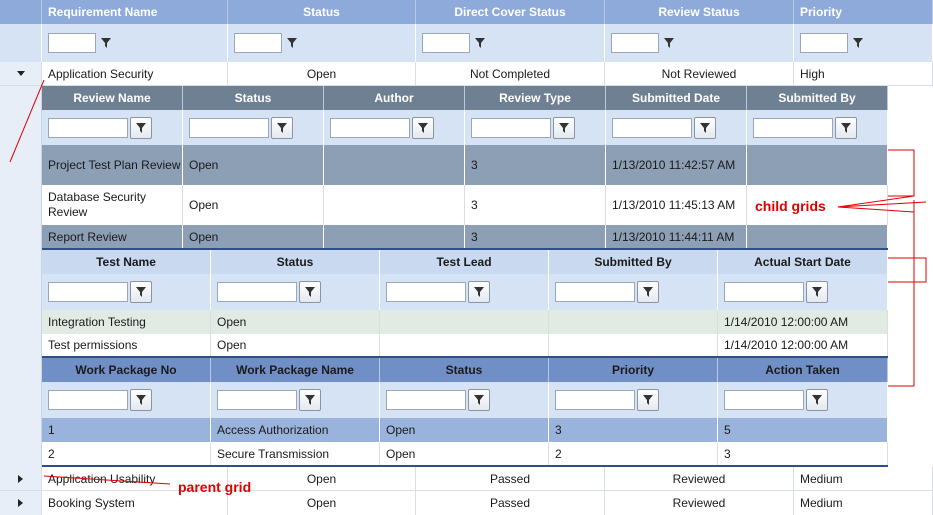 This screenshot has width=933, height=515. What do you see at coordinates (907, 270) in the screenshot?
I see `annotation-bracket-test` at bounding box center [907, 270].